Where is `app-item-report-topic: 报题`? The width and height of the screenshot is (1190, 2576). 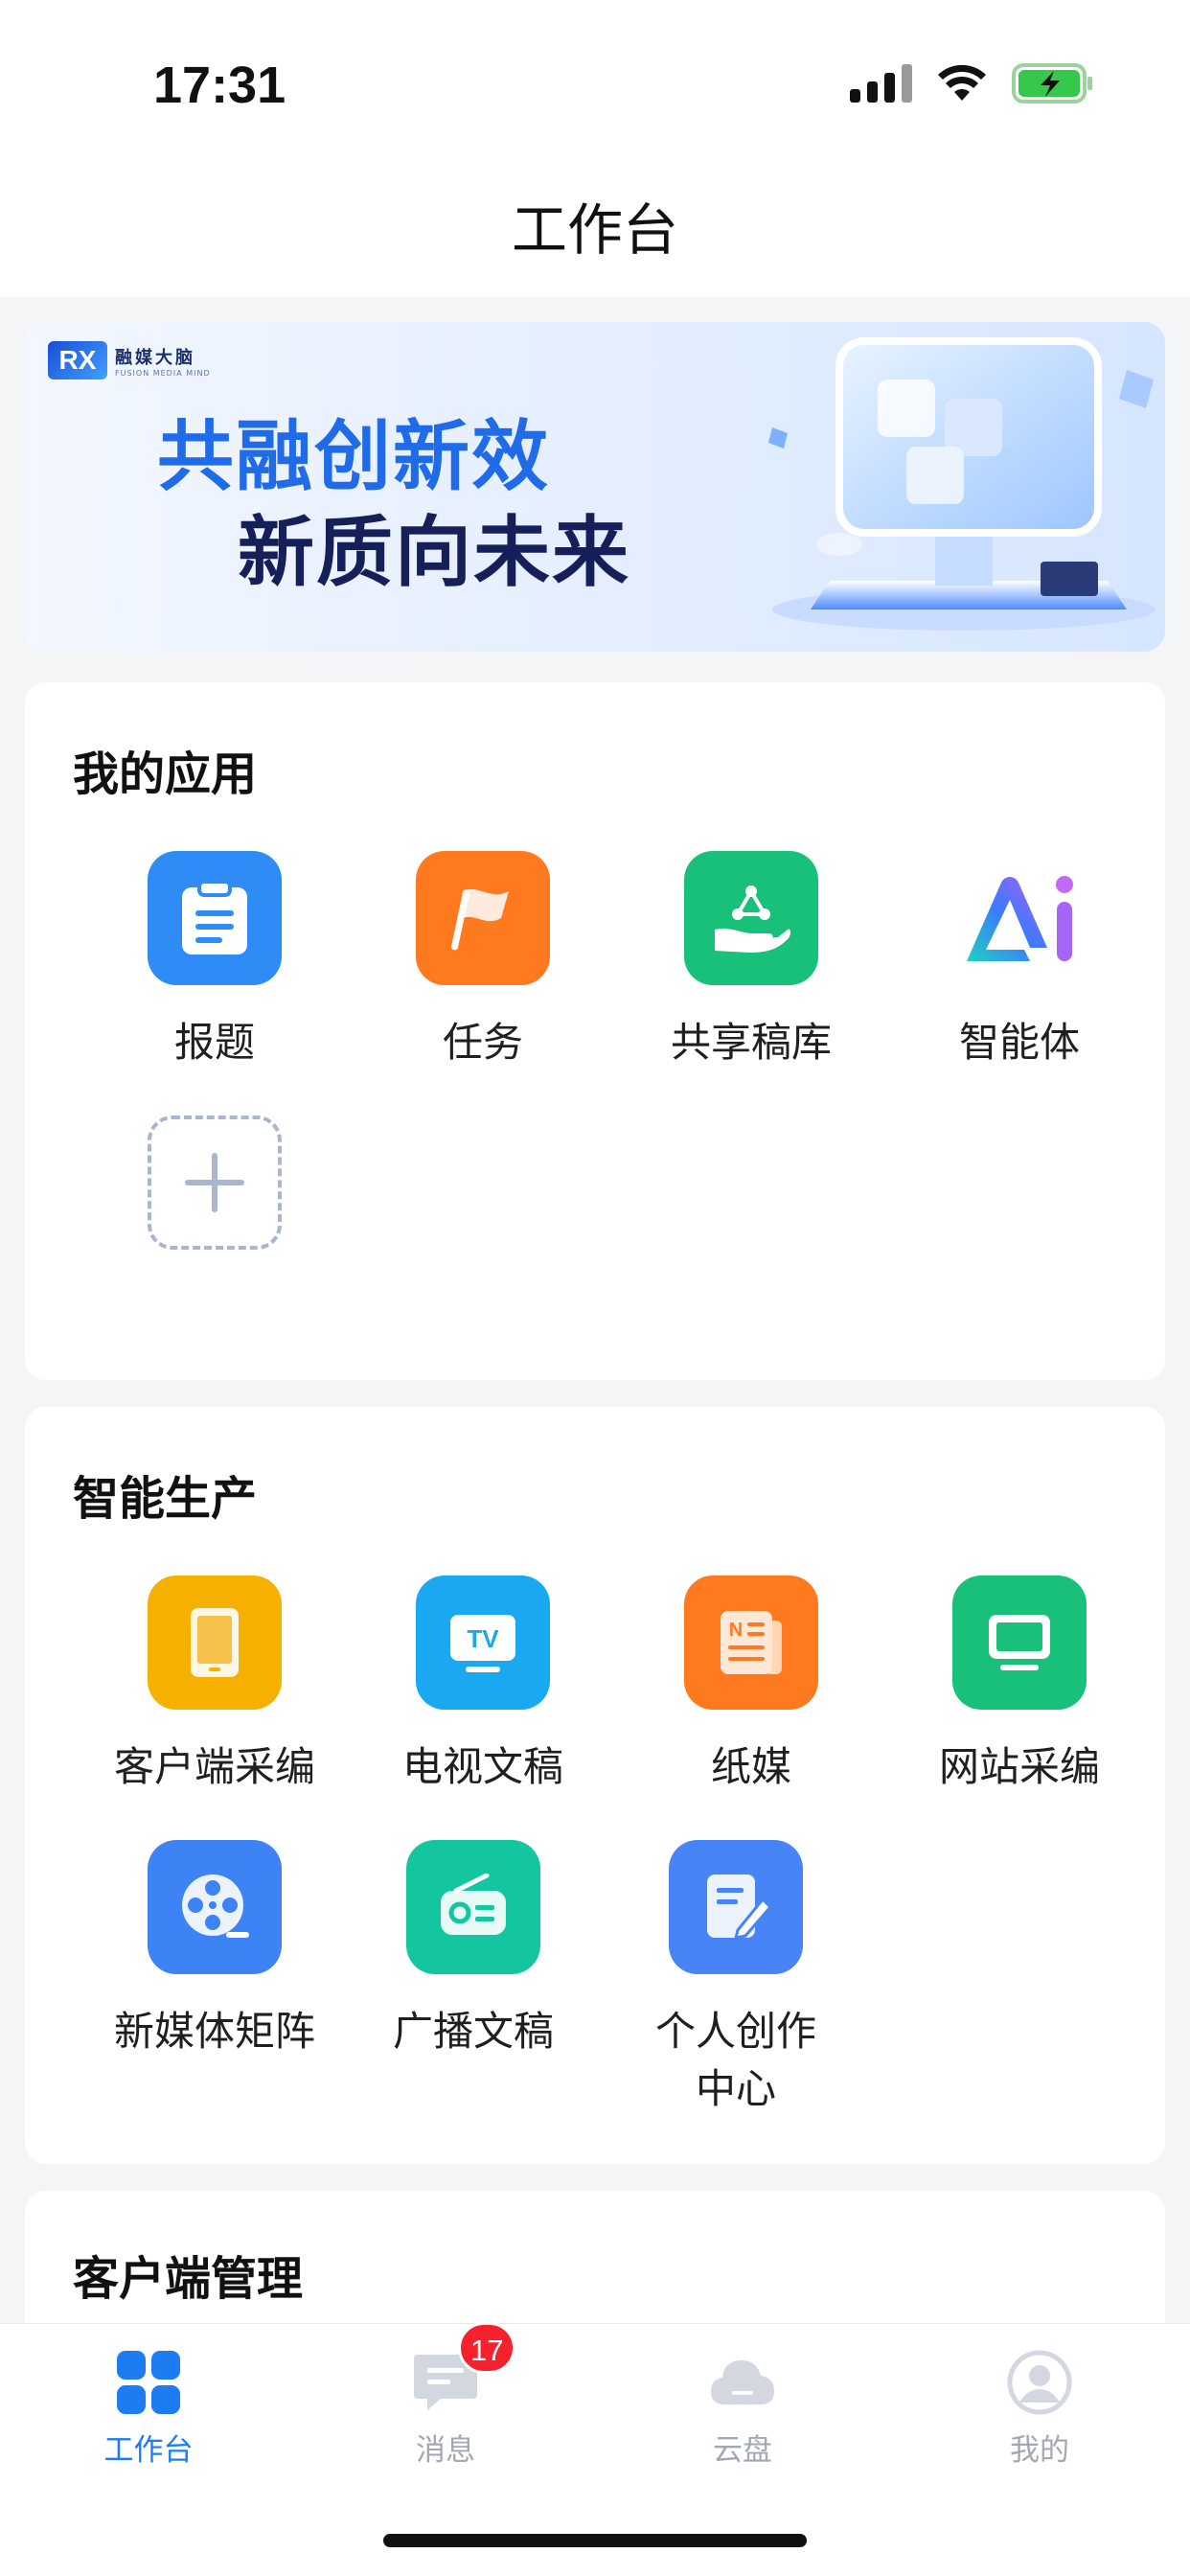 app-item-report-topic: 报题 is located at coordinates (214, 961).